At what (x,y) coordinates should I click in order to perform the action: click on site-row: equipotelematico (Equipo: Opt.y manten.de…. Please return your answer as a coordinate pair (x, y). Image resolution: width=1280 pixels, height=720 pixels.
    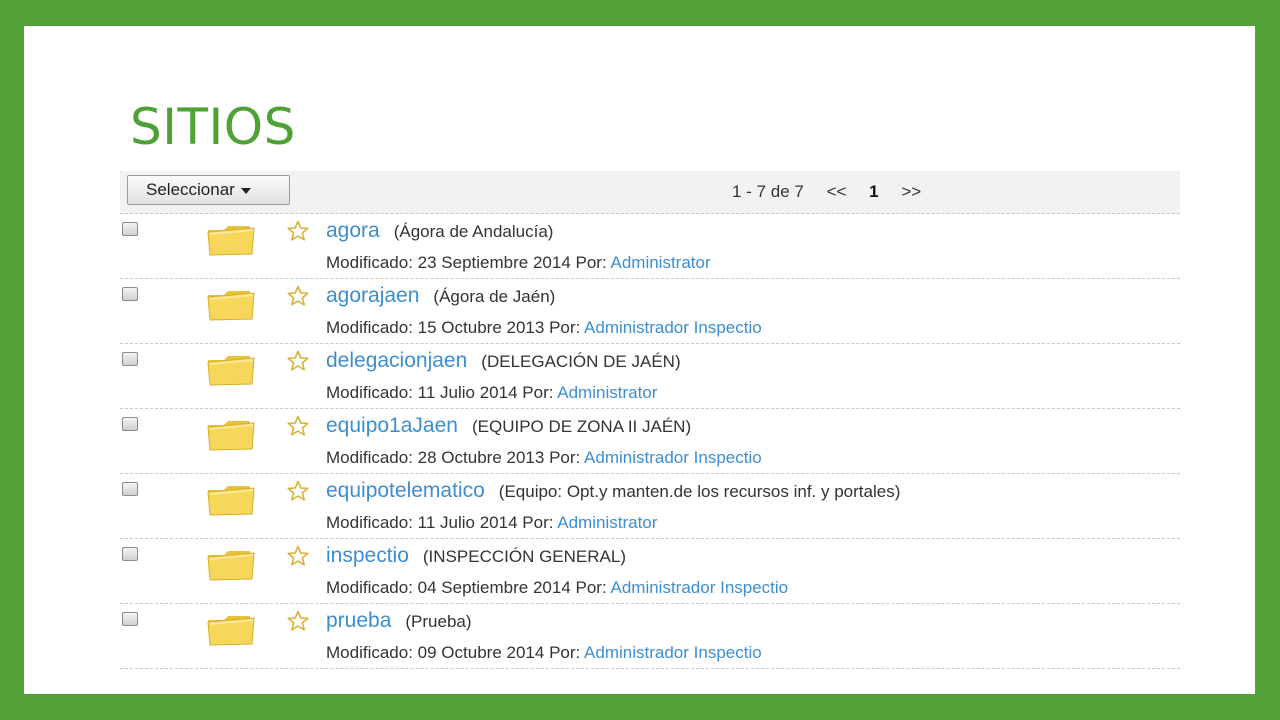
    Looking at the image, I should click on (650, 506).